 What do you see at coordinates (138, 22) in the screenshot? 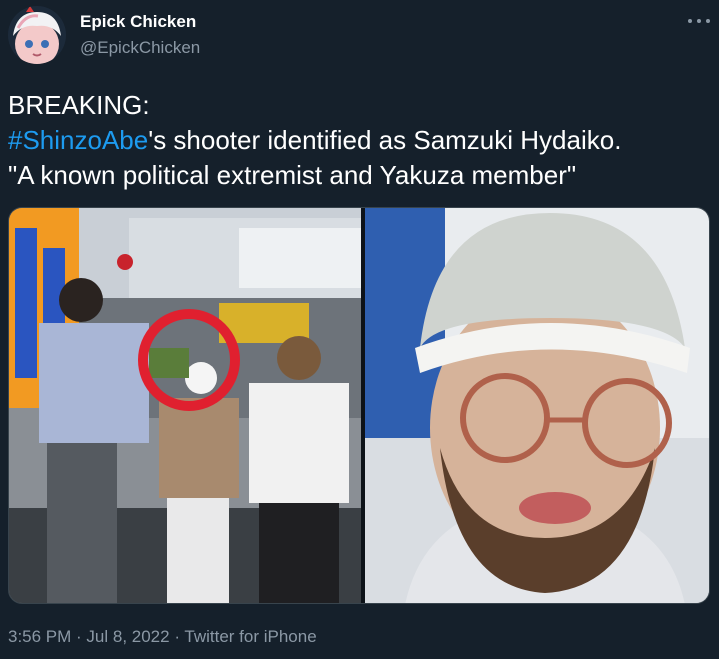
I see `display-name: Epick Chicken` at bounding box center [138, 22].